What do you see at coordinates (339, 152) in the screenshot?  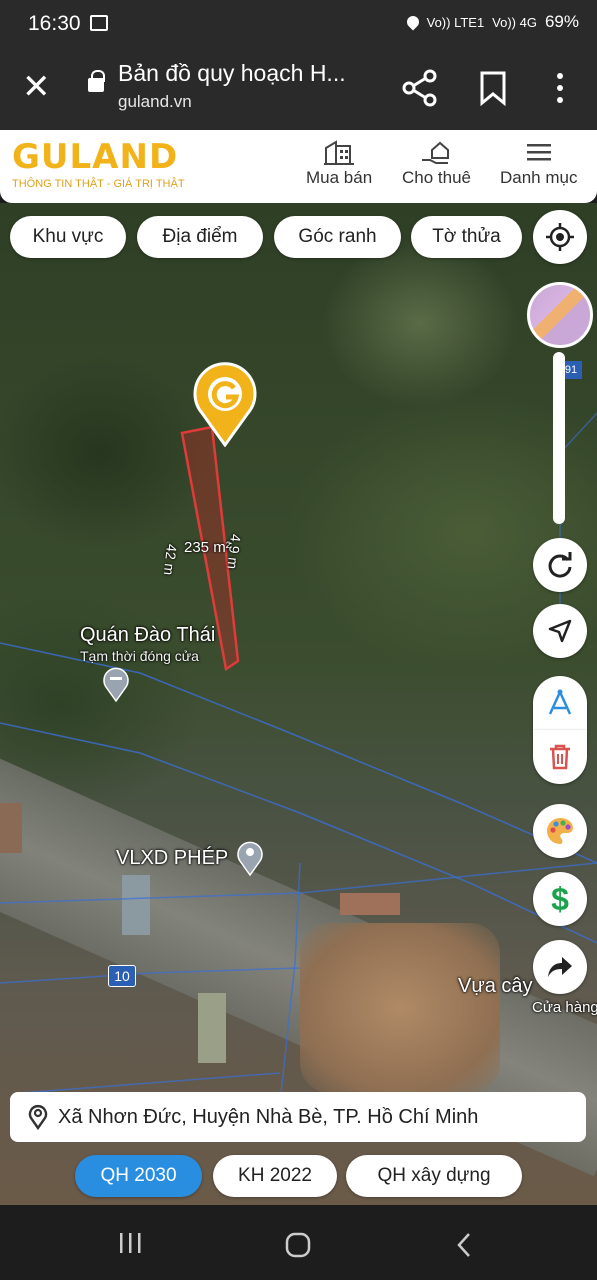 I see `building-icon` at bounding box center [339, 152].